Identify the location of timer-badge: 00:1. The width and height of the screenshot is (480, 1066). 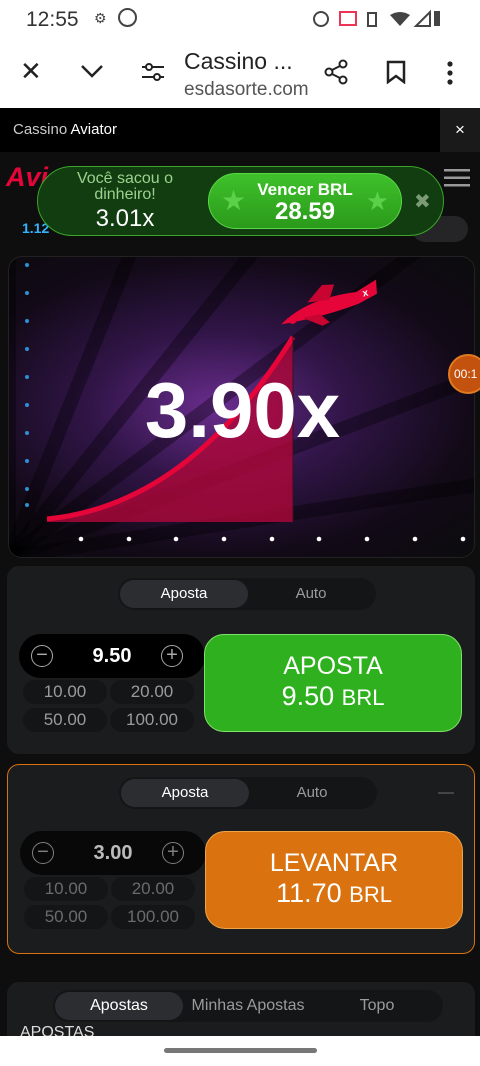
(464, 374).